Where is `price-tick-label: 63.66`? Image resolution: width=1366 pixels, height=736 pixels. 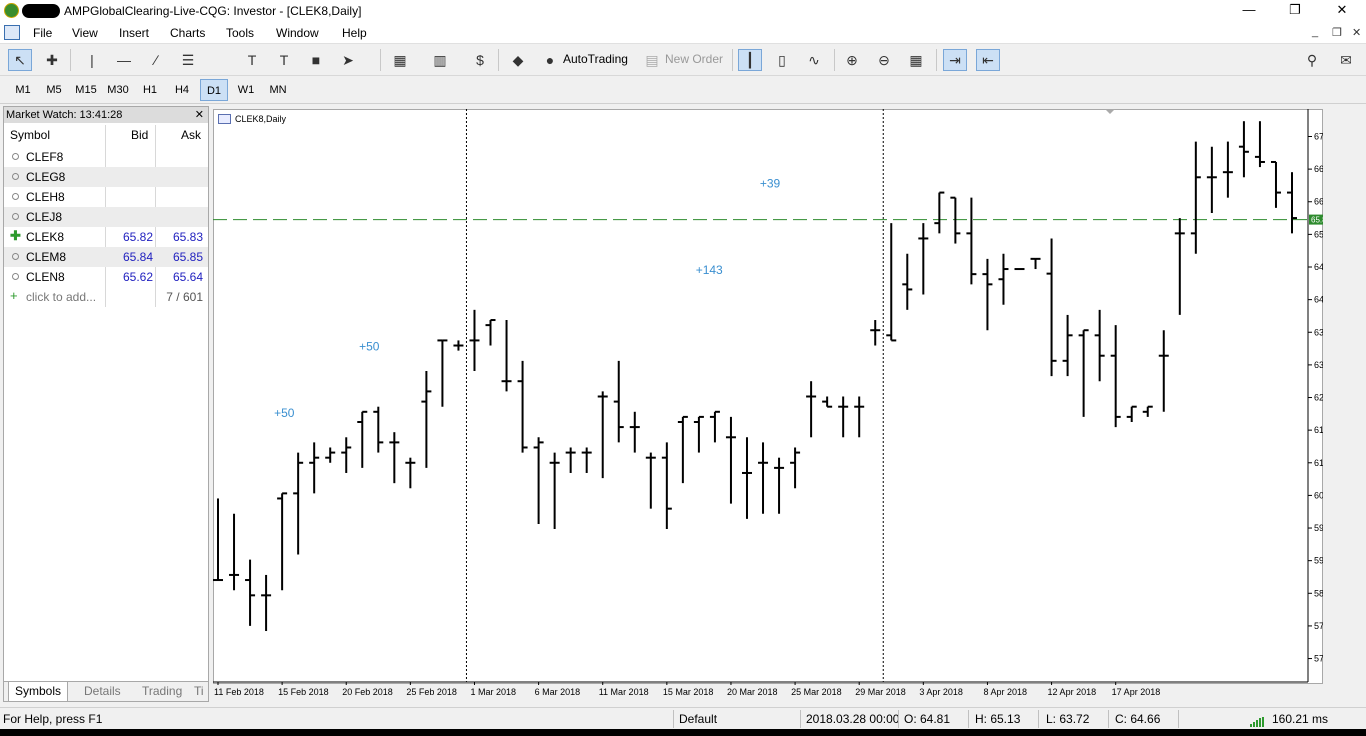 price-tick-label: 63.66 is located at coordinates (1318, 332).